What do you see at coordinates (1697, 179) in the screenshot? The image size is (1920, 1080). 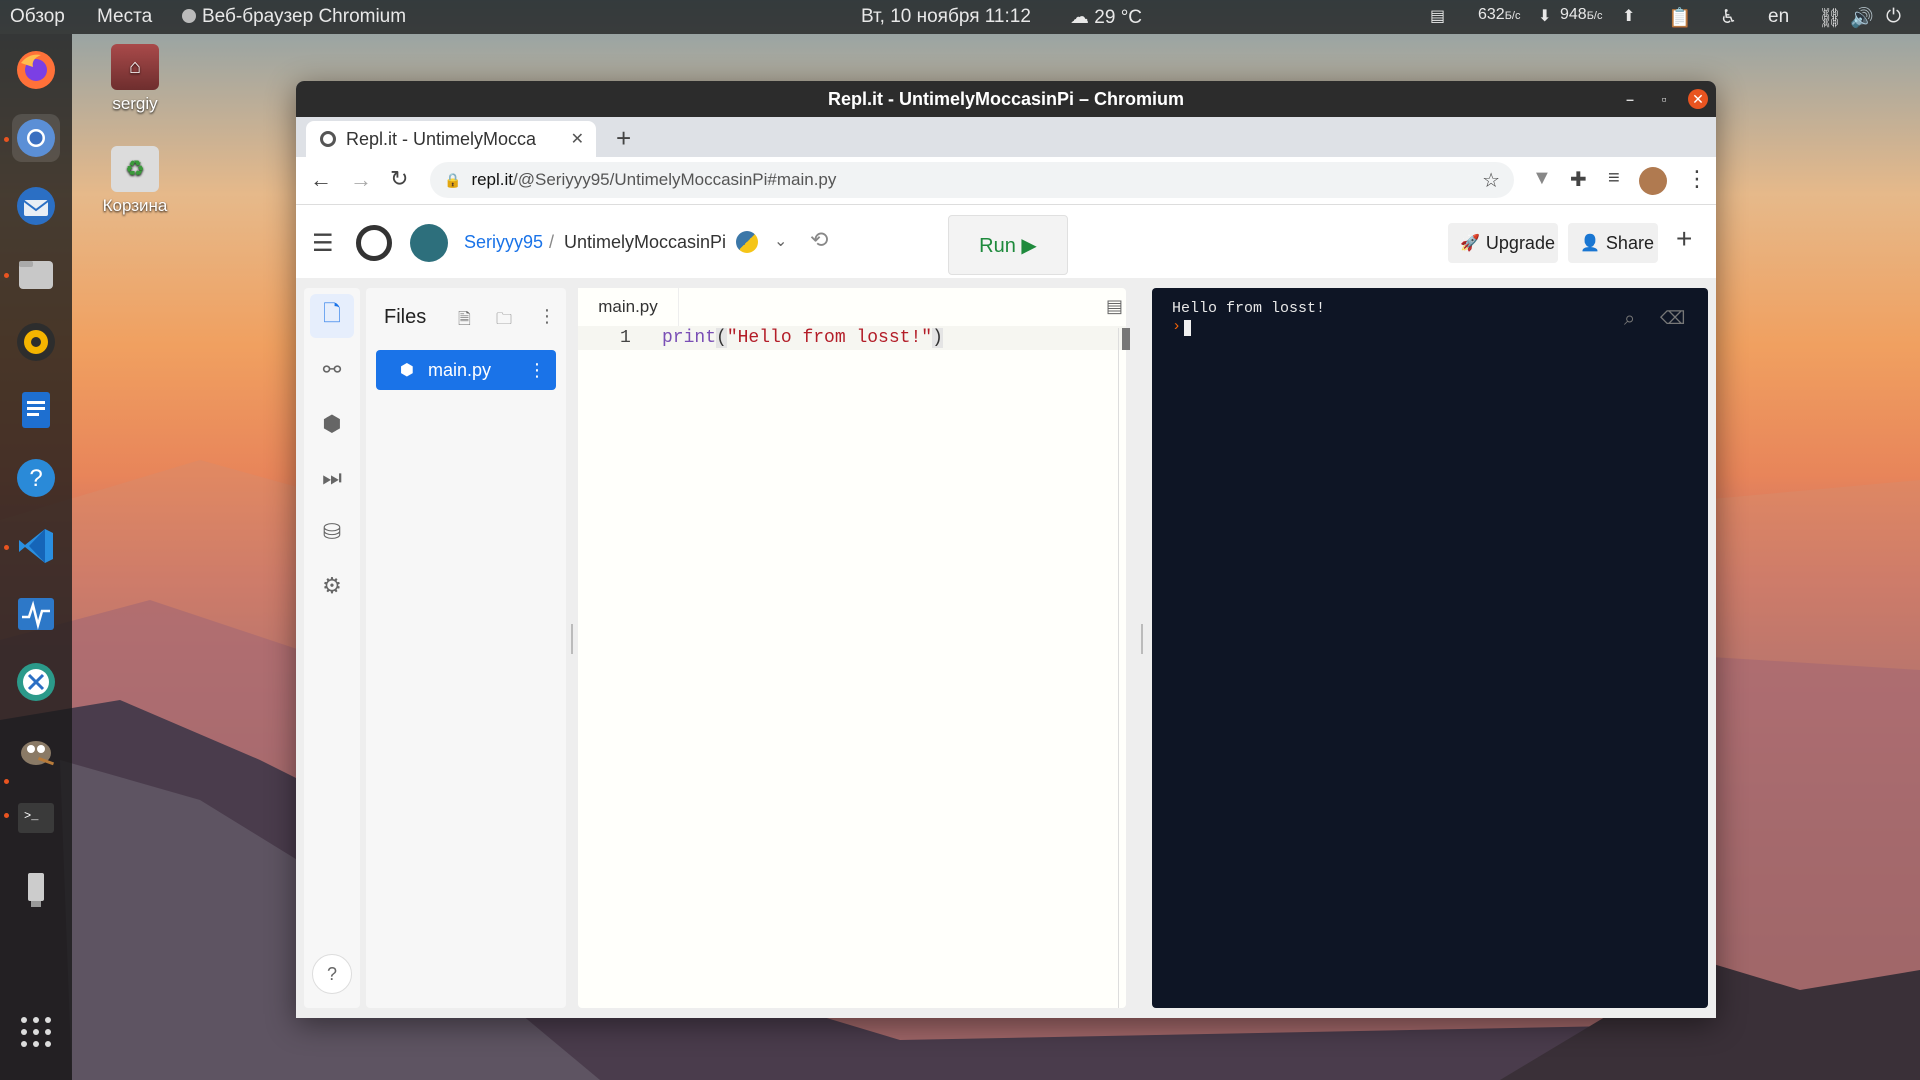 I see `browser-menu-icon: ⋮` at bounding box center [1697, 179].